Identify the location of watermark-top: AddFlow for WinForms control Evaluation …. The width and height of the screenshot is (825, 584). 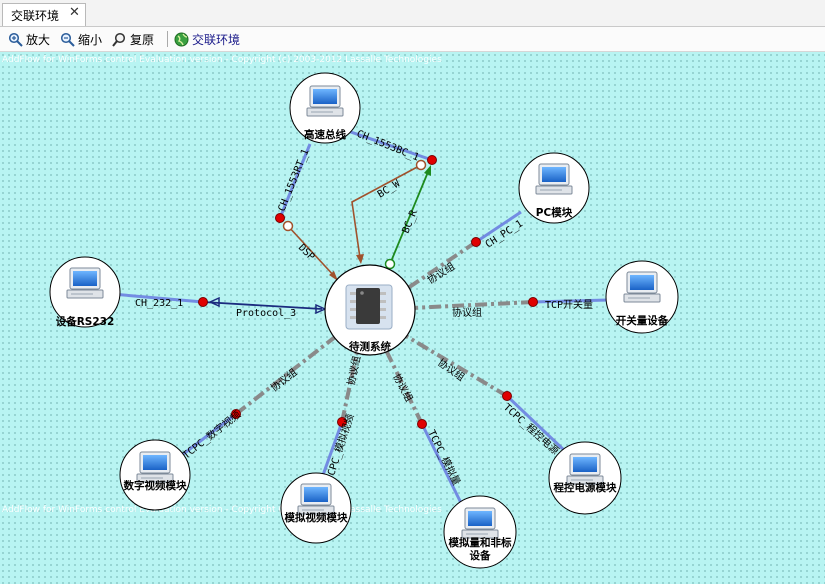
(222, 60).